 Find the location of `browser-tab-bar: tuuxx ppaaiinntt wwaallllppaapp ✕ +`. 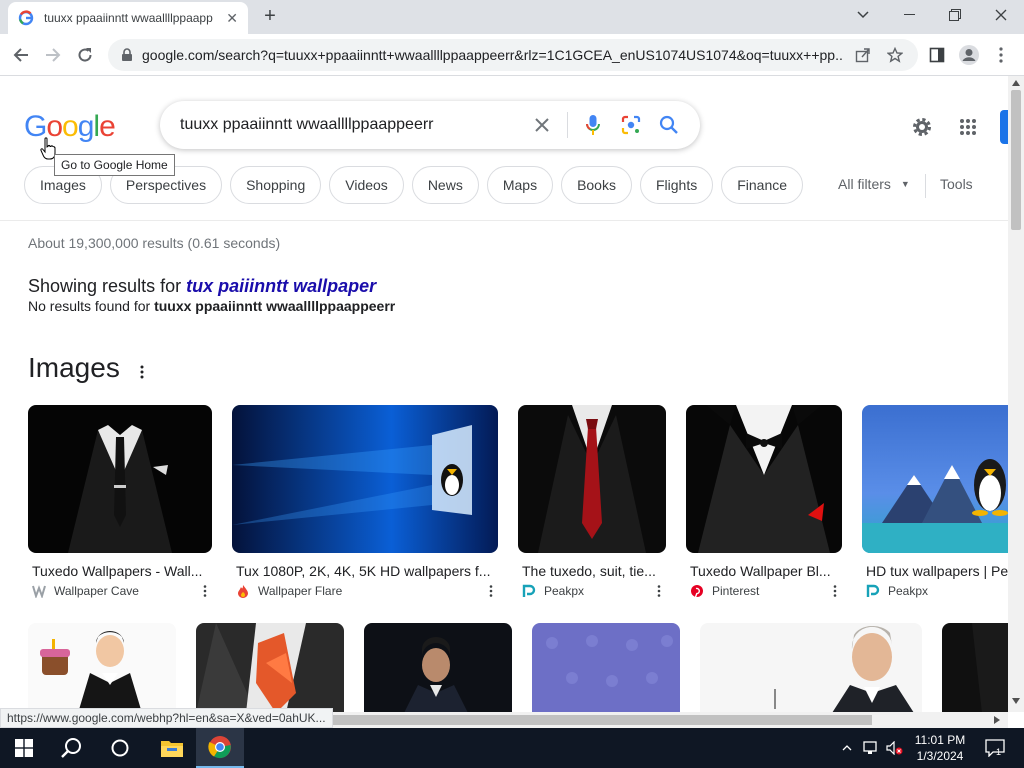

browser-tab-bar: tuuxx ppaaiinntt wwaallllppaapp ✕ + is located at coordinates (512, 17).